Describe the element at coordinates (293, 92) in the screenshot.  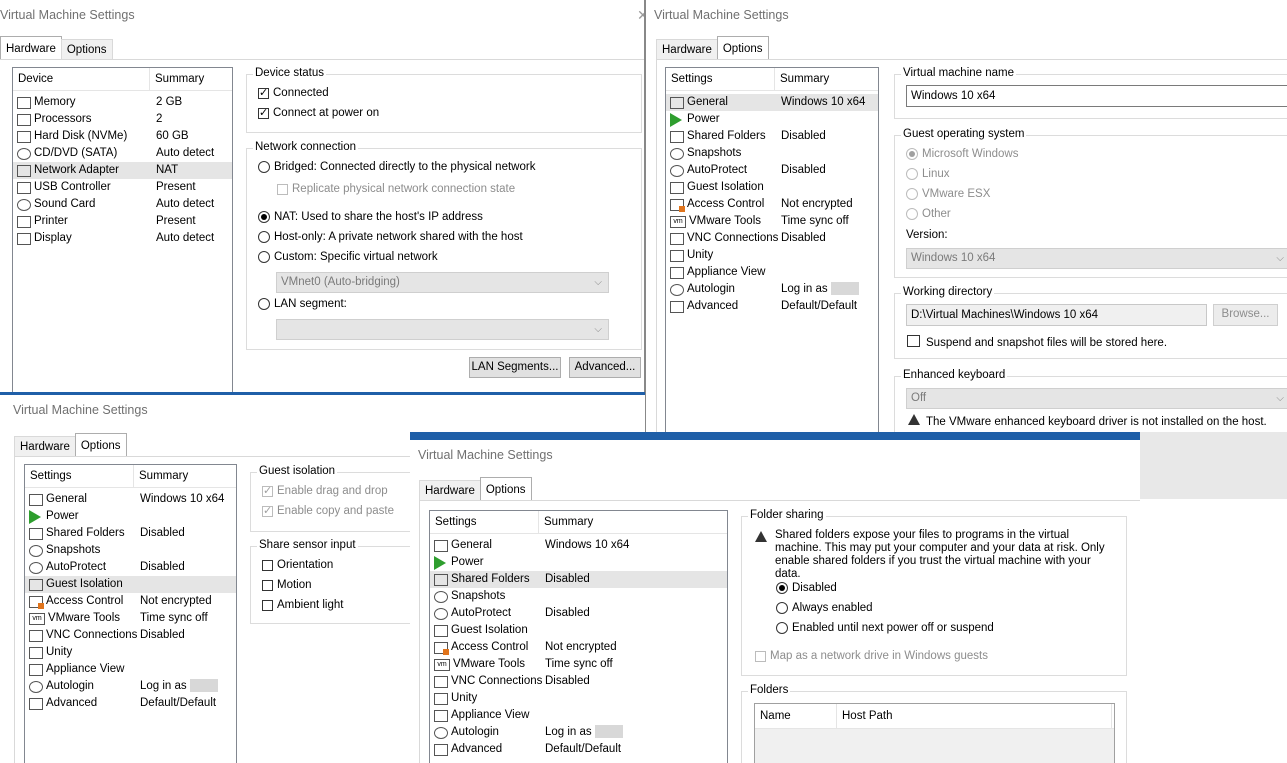
I see `connected-checkbox: Connected` at that location.